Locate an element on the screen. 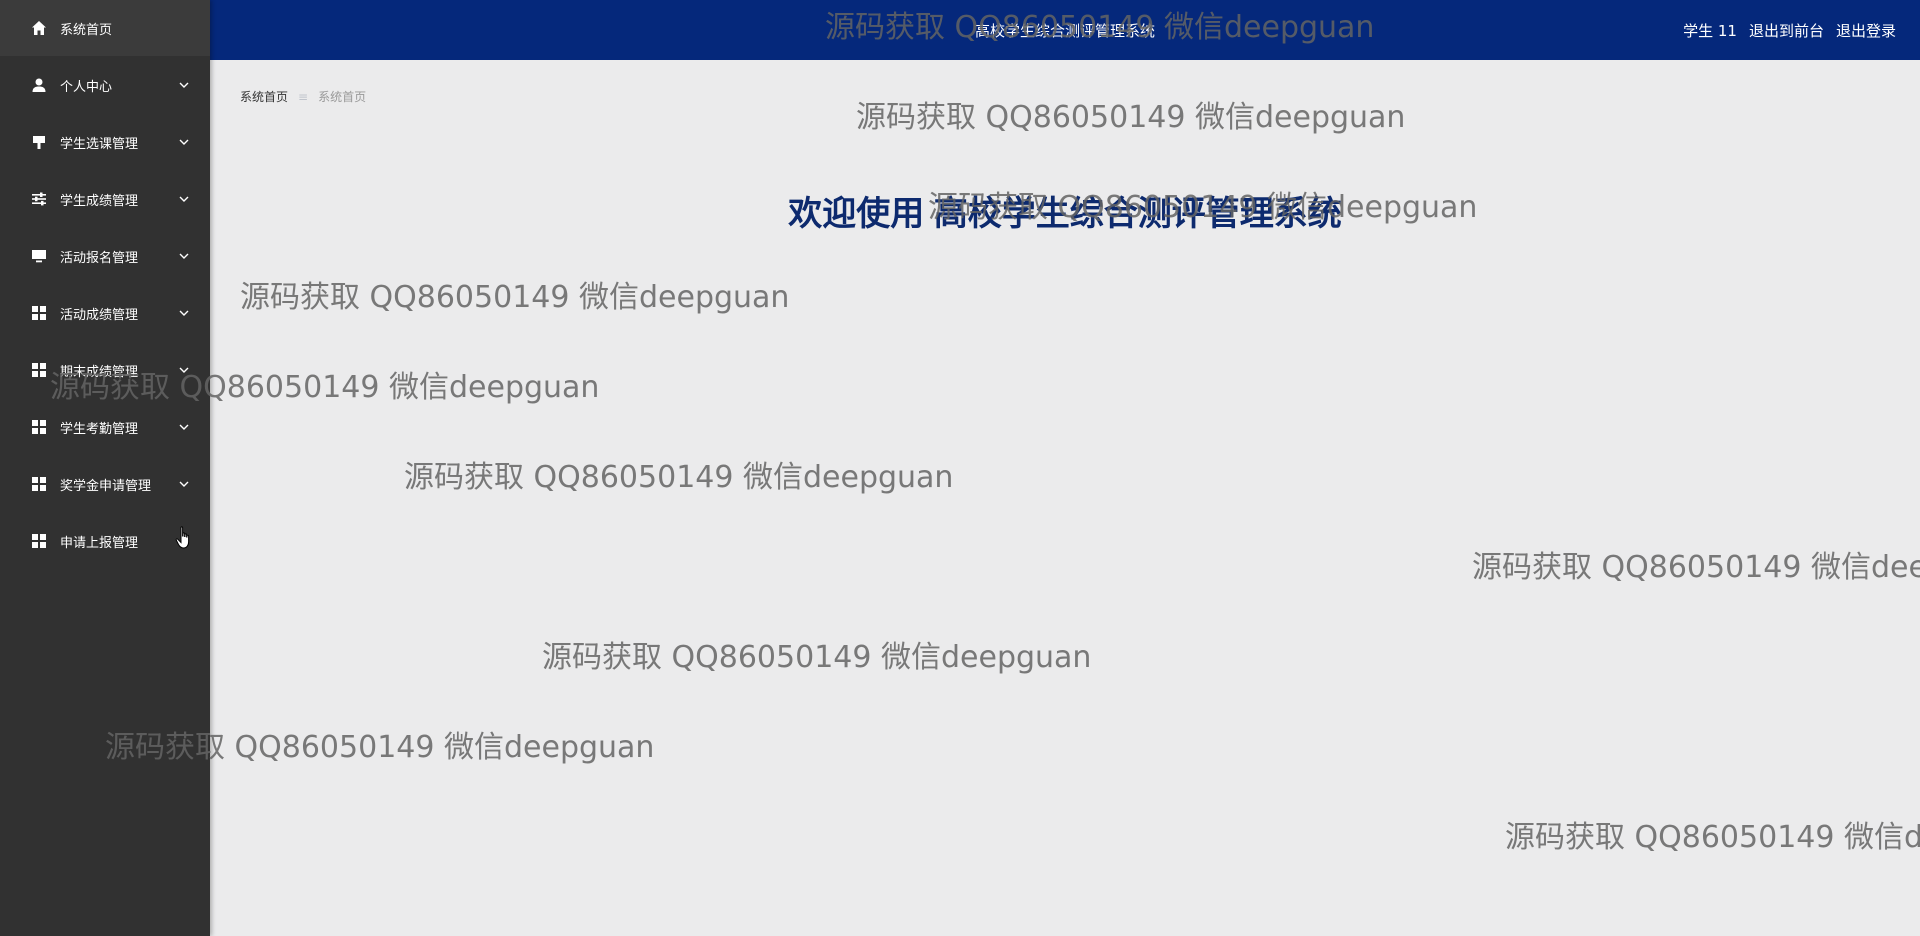  hand-cursor-icon is located at coordinates (182, 537).